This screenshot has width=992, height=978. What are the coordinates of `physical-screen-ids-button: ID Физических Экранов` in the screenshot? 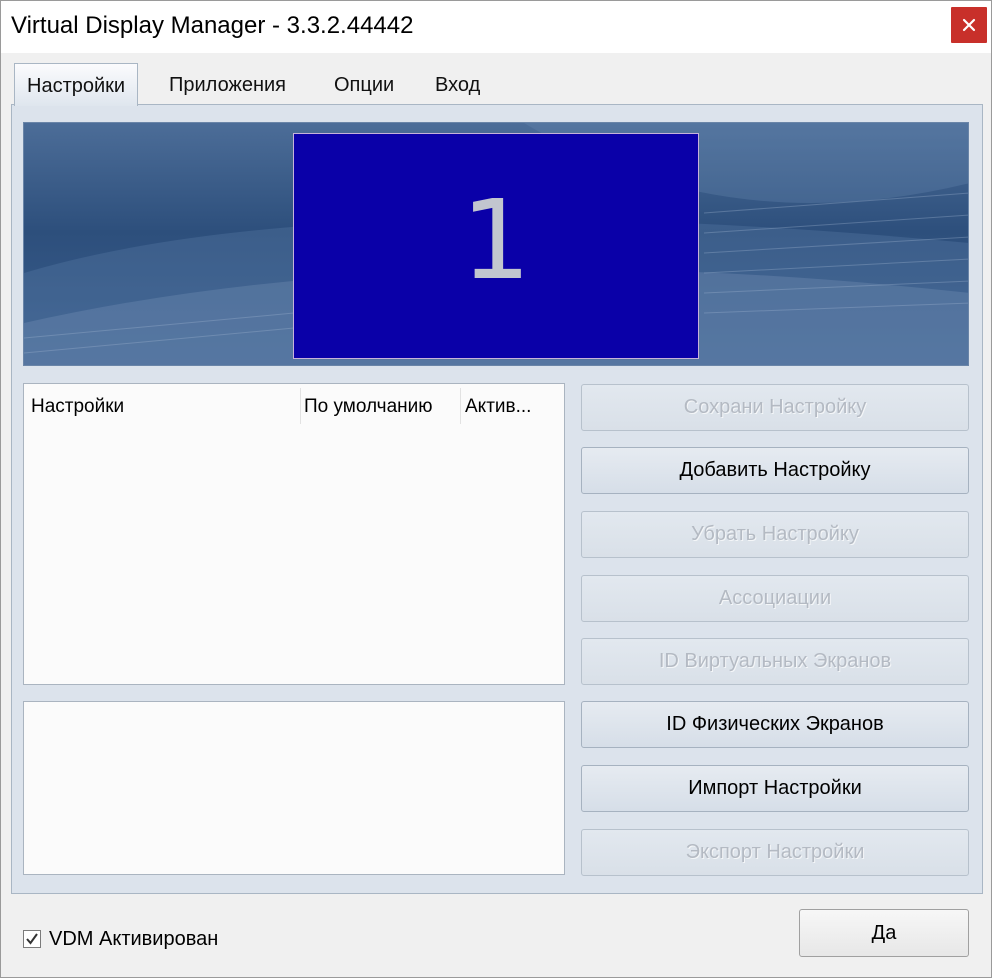 It's located at (775, 724).